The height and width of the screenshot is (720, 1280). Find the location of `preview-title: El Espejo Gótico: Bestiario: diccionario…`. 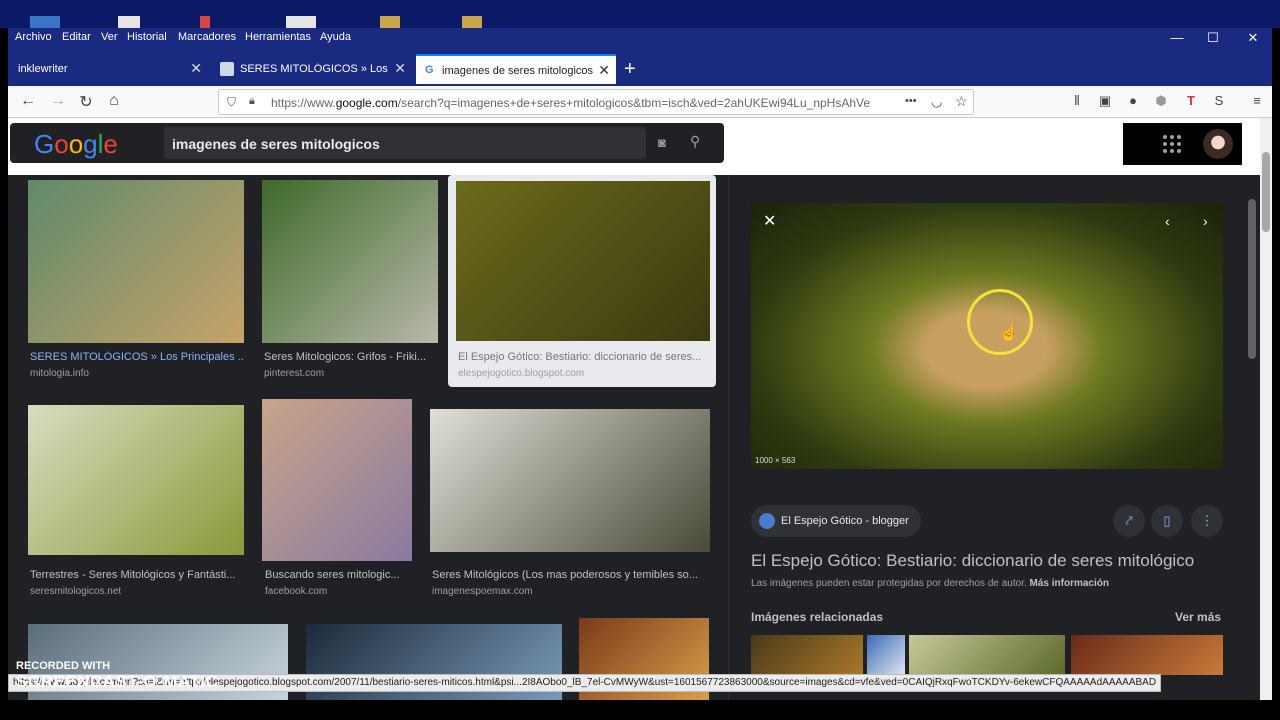

preview-title: El Espejo Gótico: Bestiario: diccionario… is located at coordinates (972, 561).